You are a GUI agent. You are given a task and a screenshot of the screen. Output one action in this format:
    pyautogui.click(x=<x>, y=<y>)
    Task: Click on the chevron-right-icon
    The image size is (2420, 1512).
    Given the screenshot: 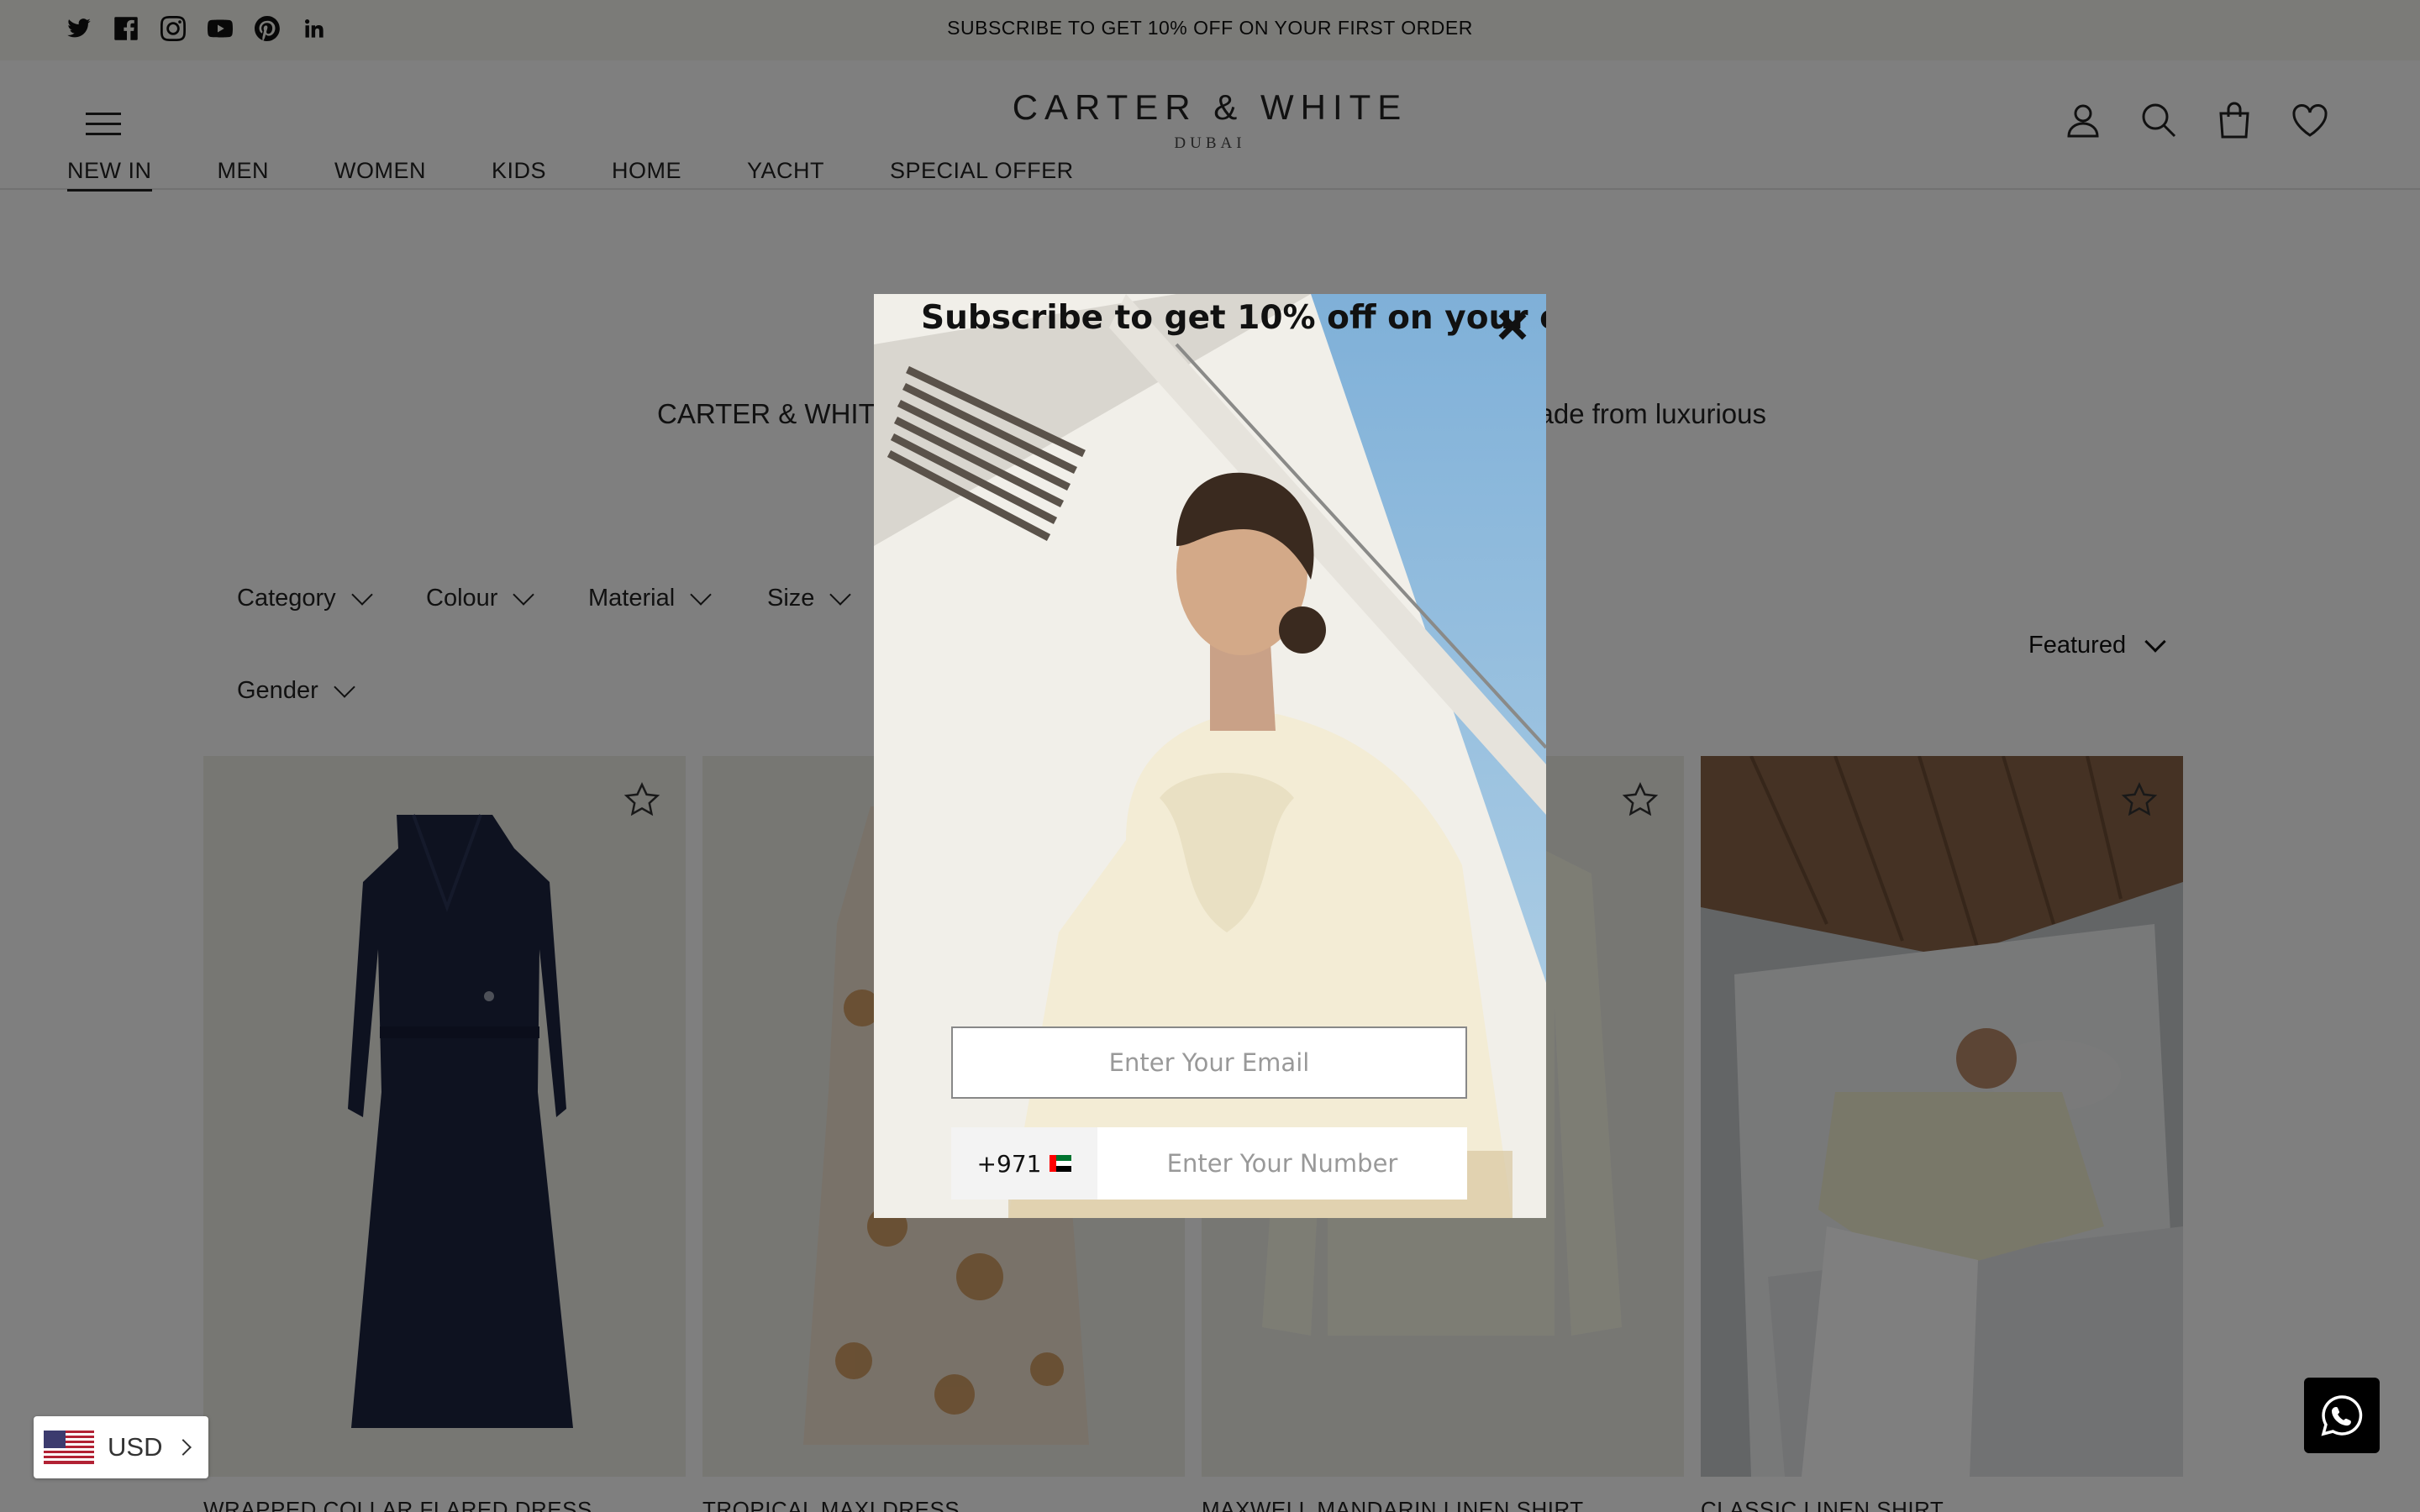 What is the action you would take?
    pyautogui.click(x=183, y=1447)
    